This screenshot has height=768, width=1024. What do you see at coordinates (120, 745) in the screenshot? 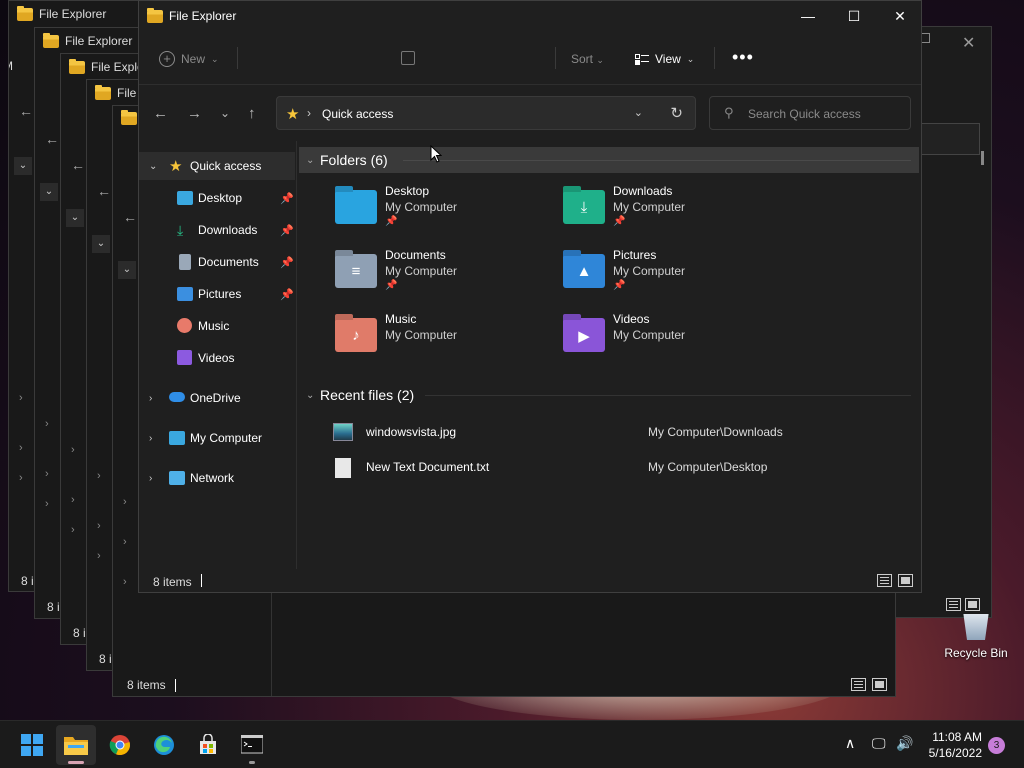
I see `taskbar-chrome` at bounding box center [120, 745].